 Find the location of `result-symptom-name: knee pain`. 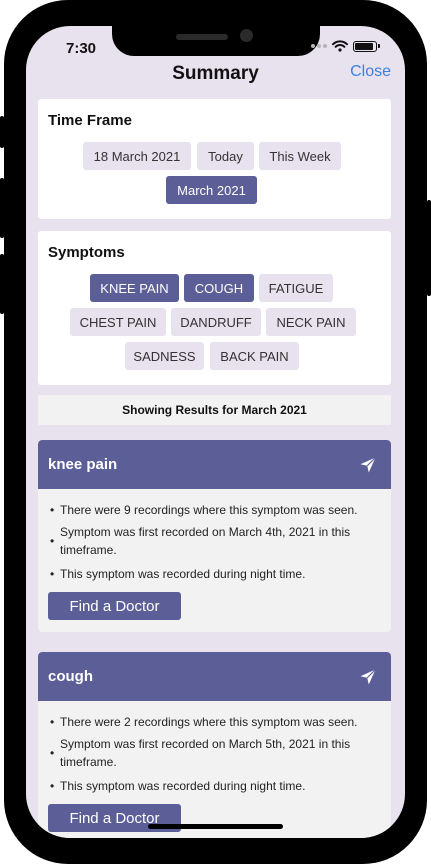

result-symptom-name: knee pain is located at coordinates (83, 464).